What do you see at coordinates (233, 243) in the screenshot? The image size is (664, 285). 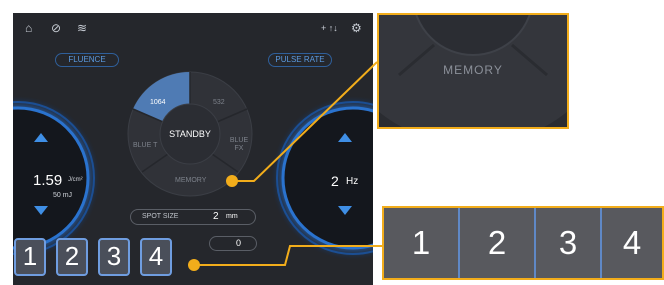 I see `shot-counter: 0` at bounding box center [233, 243].